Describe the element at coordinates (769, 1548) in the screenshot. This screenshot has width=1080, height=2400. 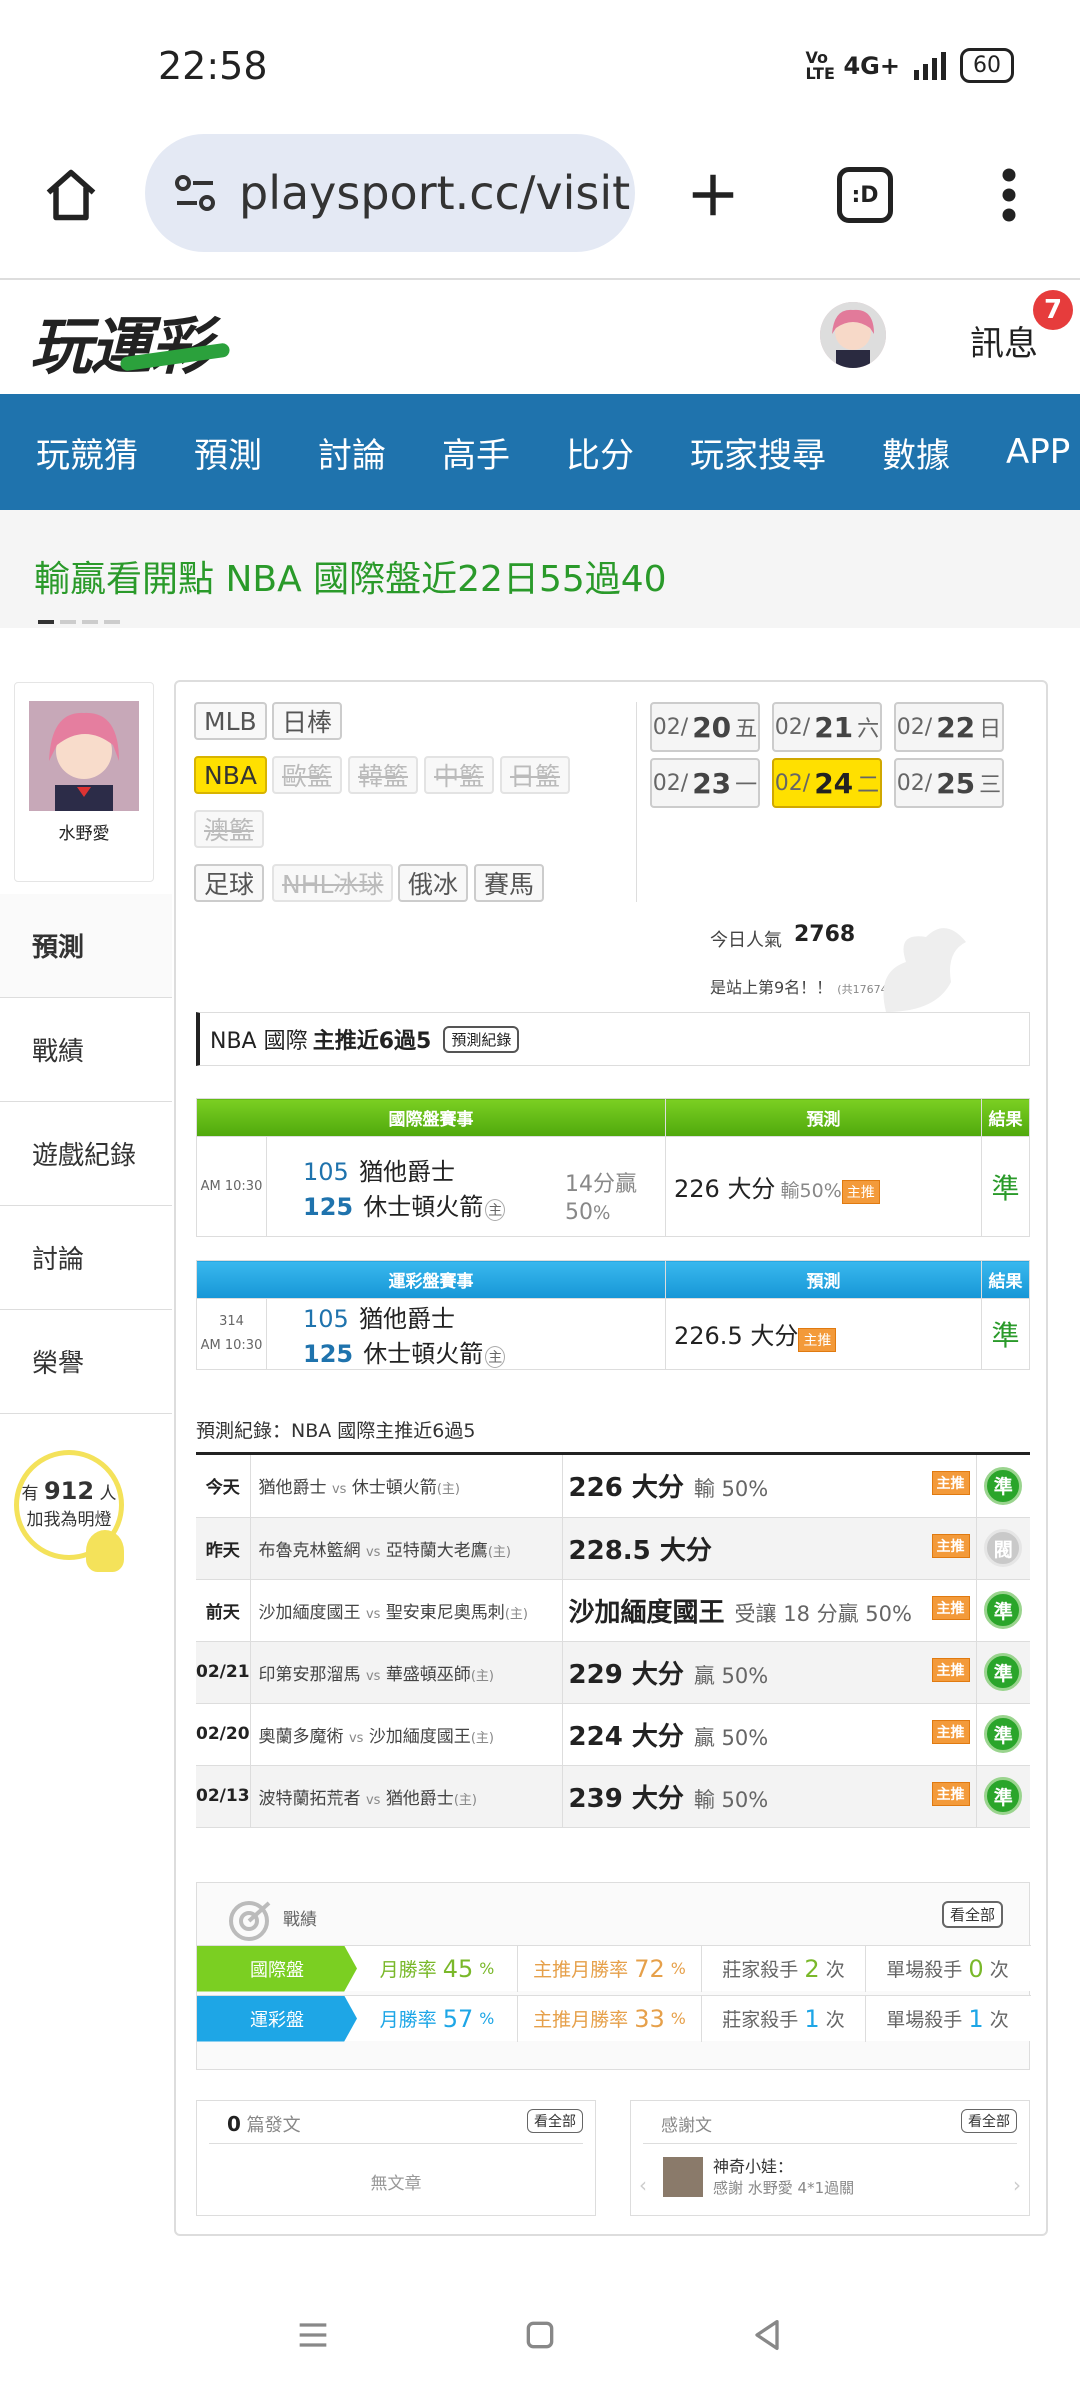
I see `history-pick: 228.5 大分 主推` at that location.